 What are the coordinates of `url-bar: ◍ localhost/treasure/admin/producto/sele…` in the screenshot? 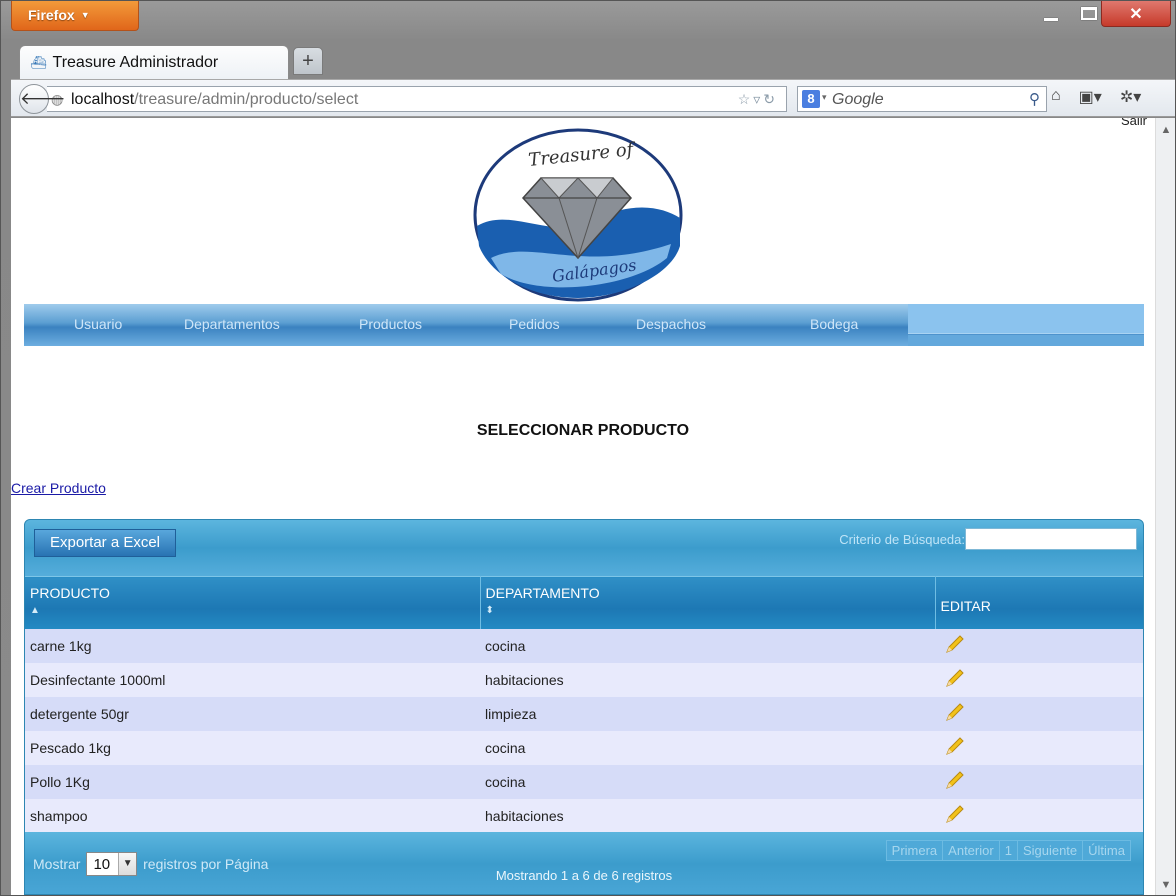 It's located at (417, 99).